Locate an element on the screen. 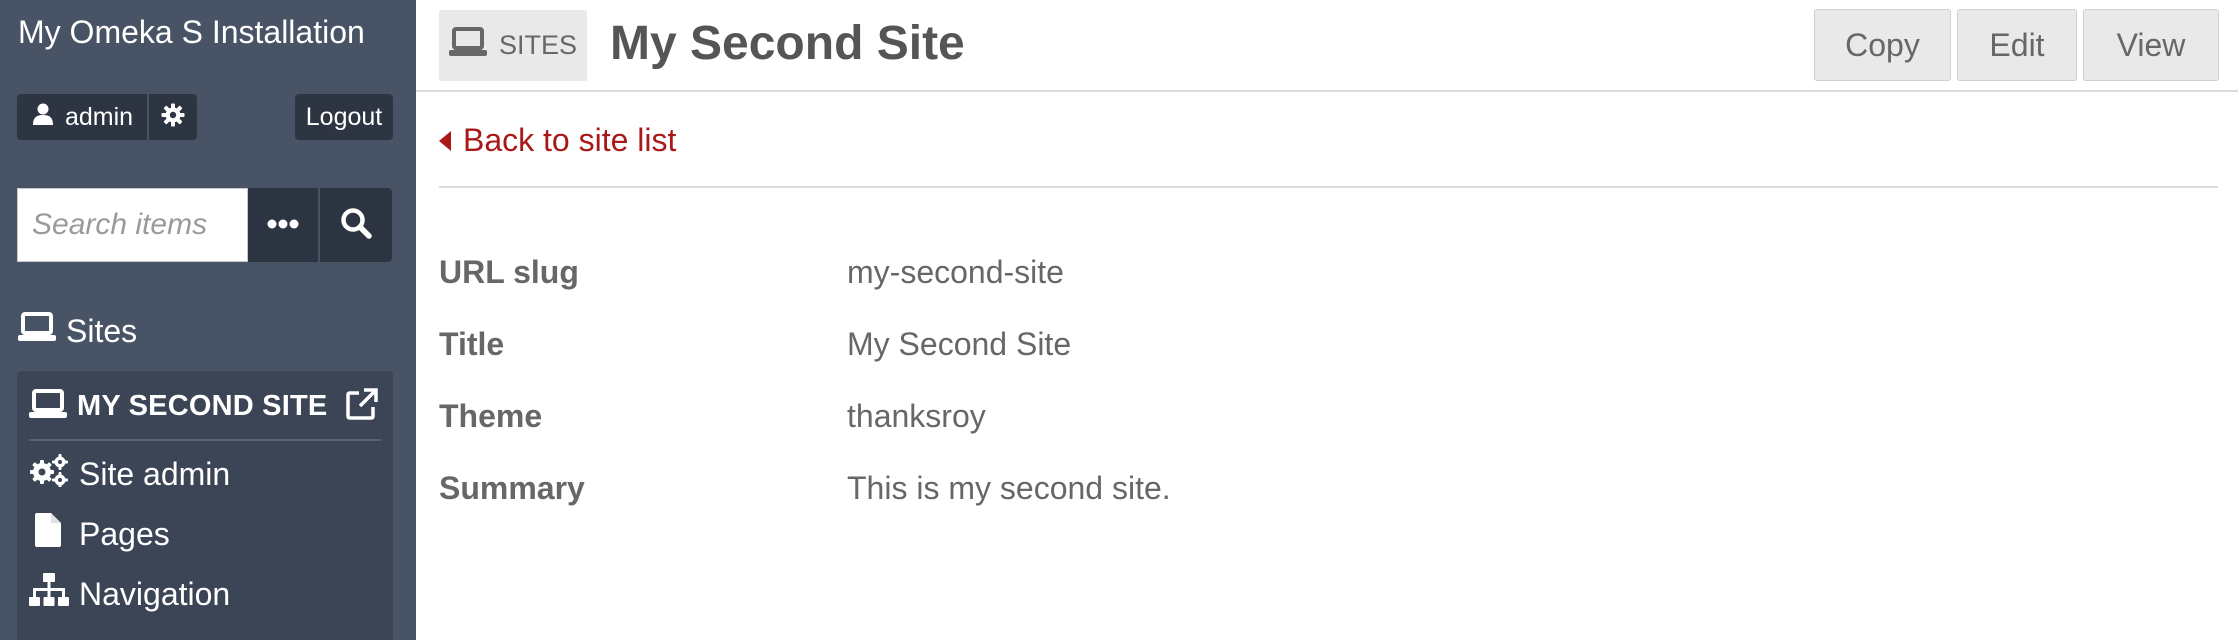 The width and height of the screenshot is (2238, 640). user-settings-button is located at coordinates (172, 117).